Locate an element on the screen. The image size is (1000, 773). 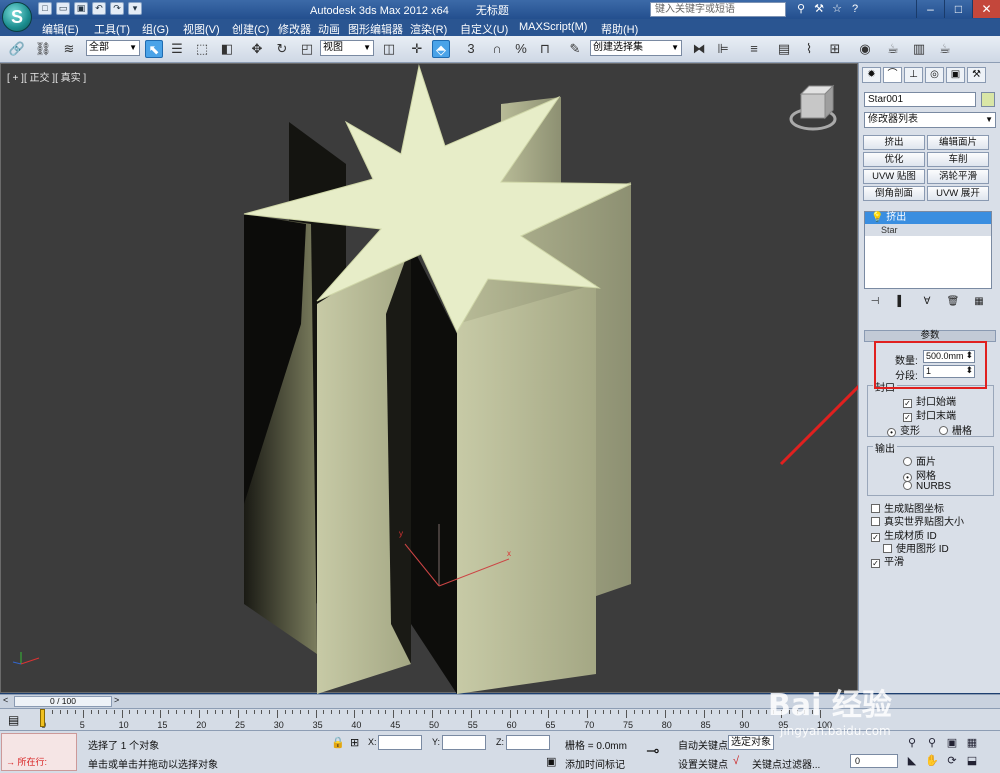
hierarchy-tab-icon: ⊥ is located at coordinates (913, 75).